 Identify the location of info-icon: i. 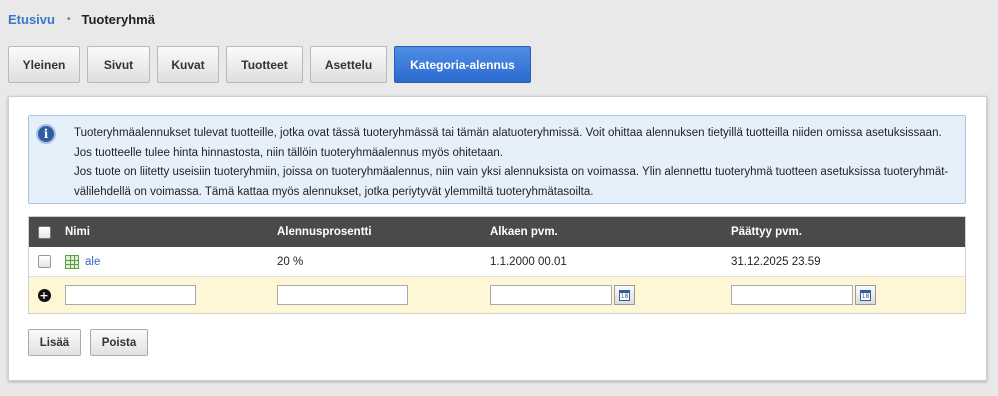
(46, 134).